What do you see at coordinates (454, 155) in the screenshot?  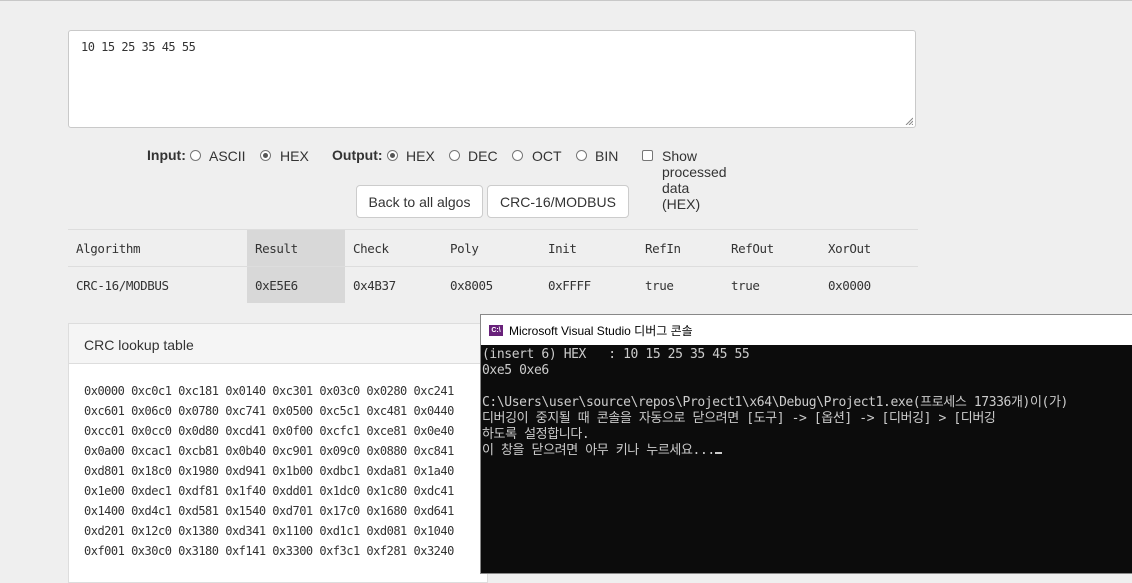 I see `output-dec-radio` at bounding box center [454, 155].